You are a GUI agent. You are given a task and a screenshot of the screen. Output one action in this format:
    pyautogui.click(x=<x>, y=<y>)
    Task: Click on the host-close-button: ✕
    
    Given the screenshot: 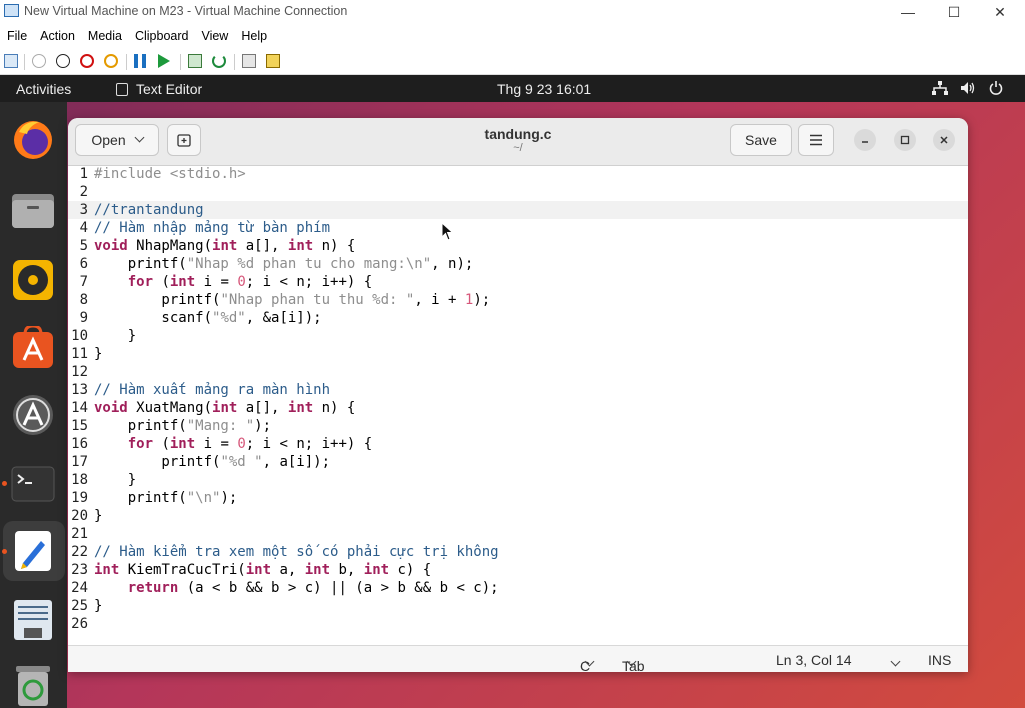 What is the action you would take?
    pyautogui.click(x=1000, y=12)
    